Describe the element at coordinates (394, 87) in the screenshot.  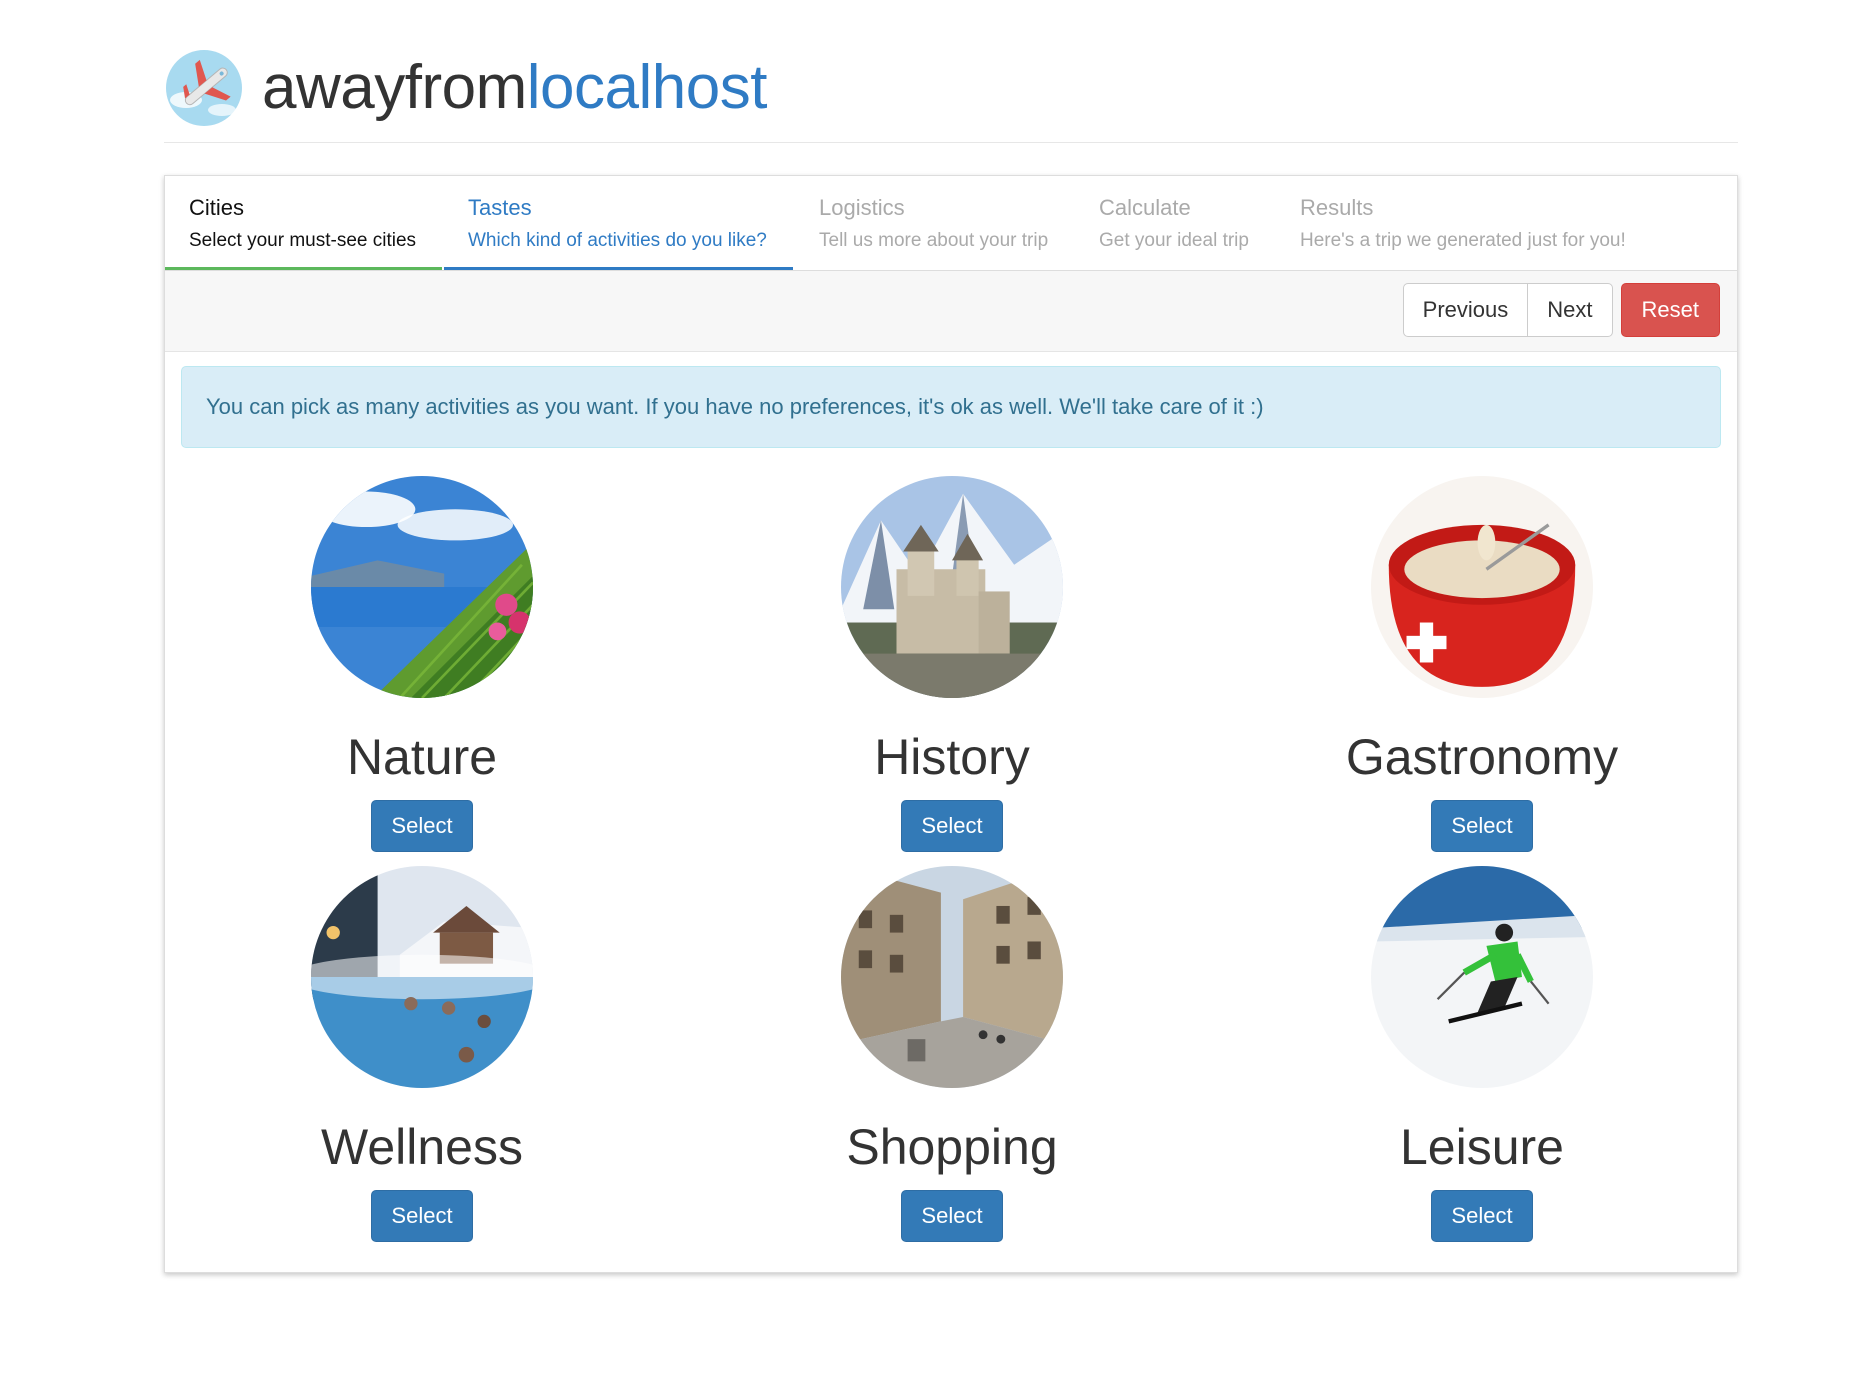
I see `brand-name-part1: awayfrom` at that location.